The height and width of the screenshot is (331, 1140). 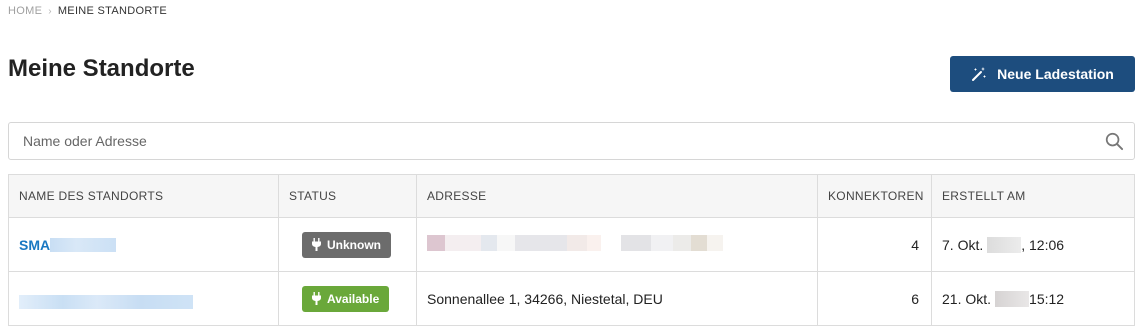 I want to click on breadcrumb: HOME › MEINE STANDORTE, so click(x=87, y=11).